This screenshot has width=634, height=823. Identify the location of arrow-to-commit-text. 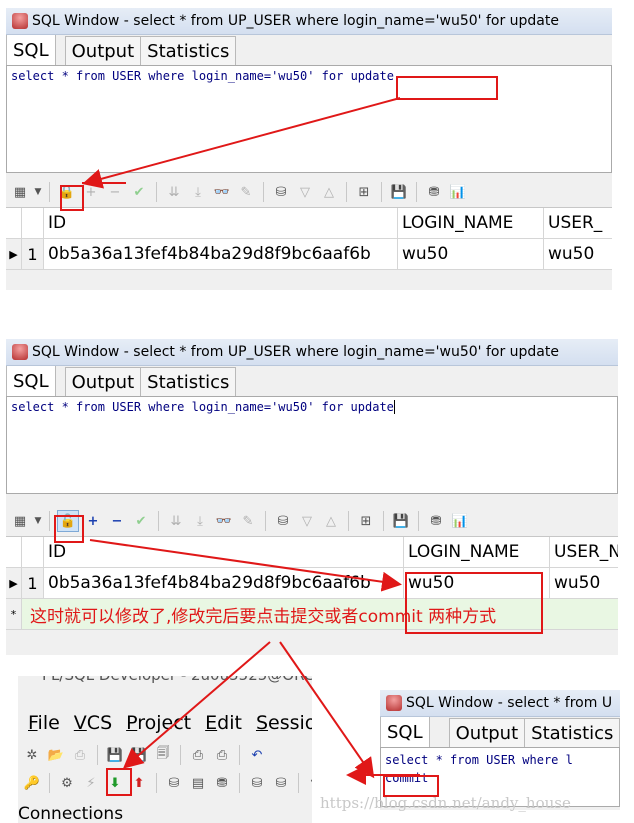
(327, 710).